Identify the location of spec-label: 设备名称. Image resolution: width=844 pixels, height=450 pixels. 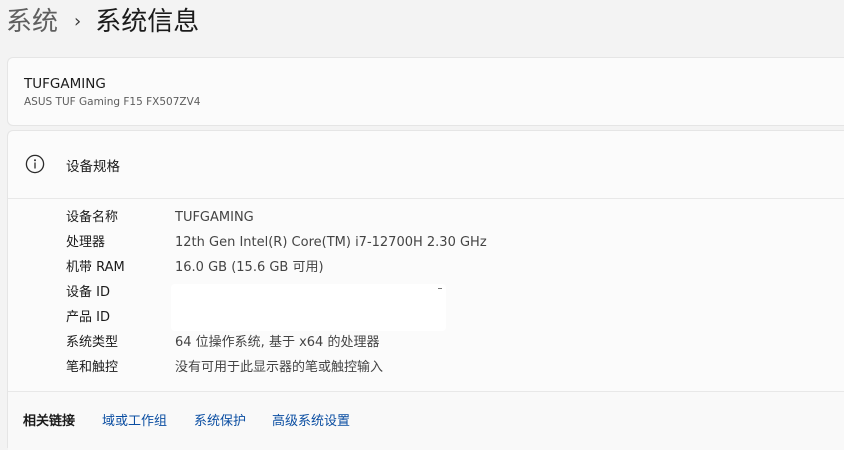
(92, 217).